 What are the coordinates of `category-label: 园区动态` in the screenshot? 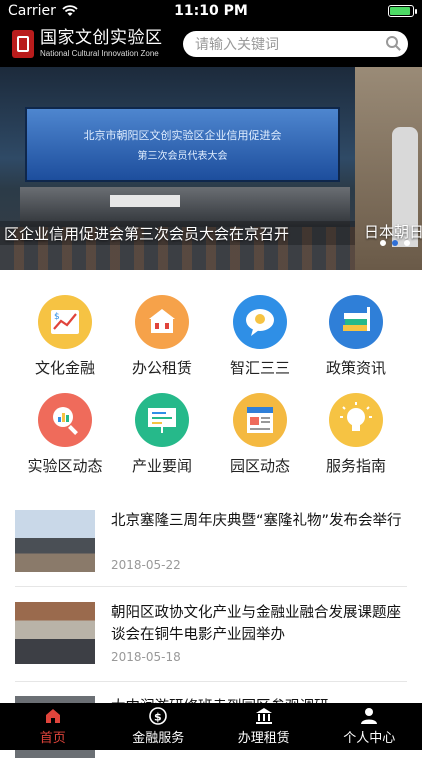 It's located at (260, 465).